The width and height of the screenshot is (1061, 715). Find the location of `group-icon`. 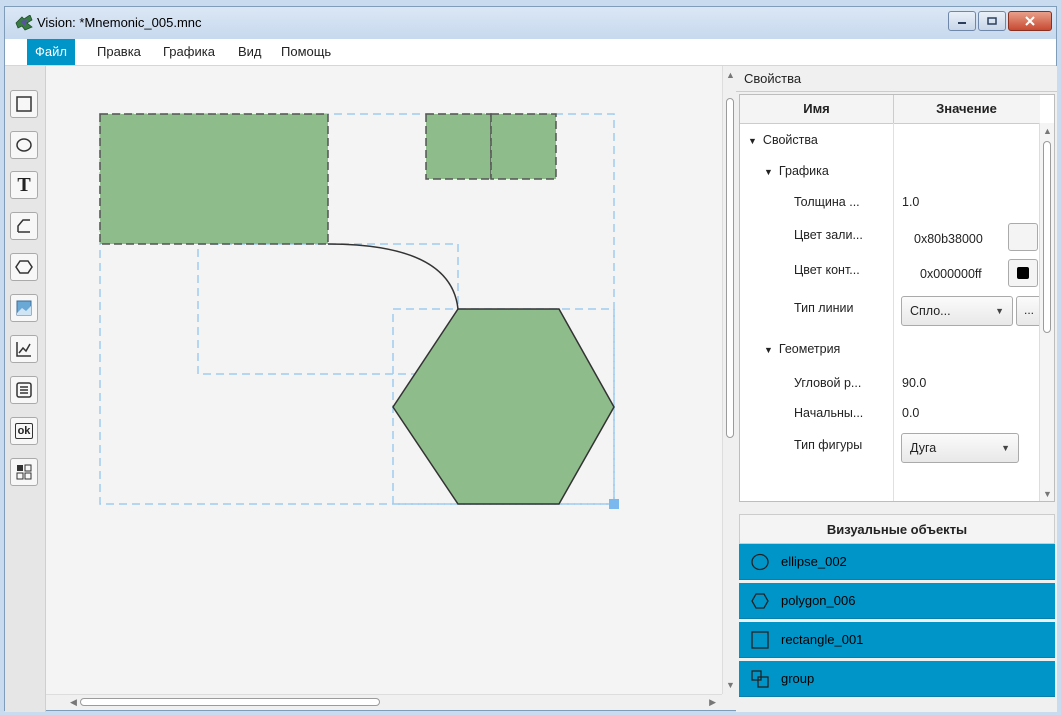

group-icon is located at coordinates (760, 679).